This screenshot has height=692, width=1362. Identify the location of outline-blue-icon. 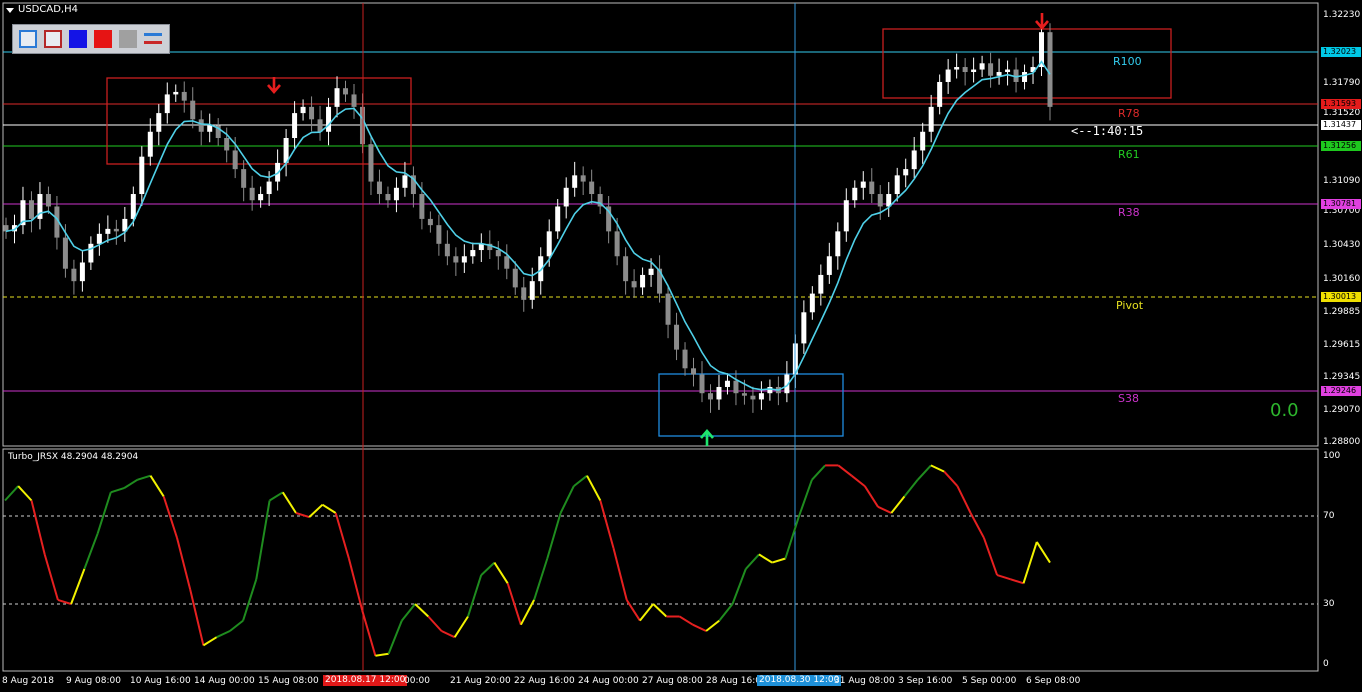
(28, 39).